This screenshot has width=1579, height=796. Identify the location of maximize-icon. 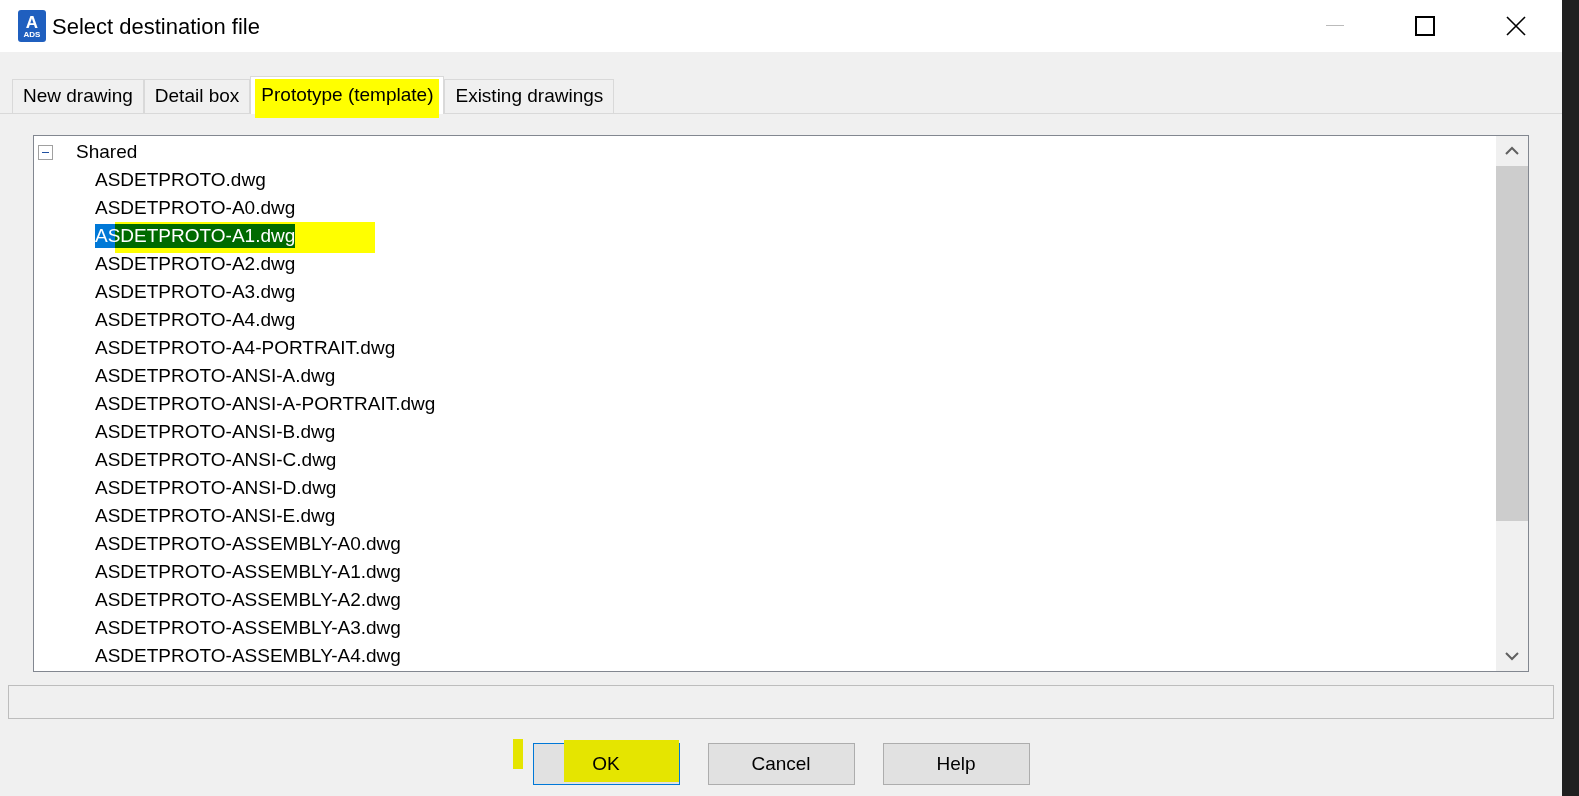
(1425, 26).